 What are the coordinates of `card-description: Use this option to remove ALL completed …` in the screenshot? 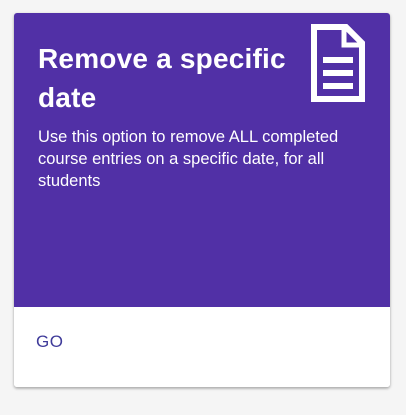 It's located at (188, 159).